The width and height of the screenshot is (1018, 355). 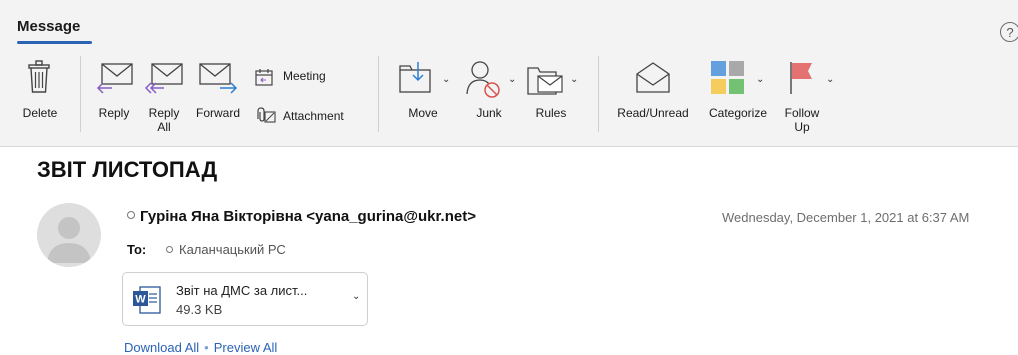 What do you see at coordinates (140, 300) in the screenshot?
I see `svg-text: W` at bounding box center [140, 300].